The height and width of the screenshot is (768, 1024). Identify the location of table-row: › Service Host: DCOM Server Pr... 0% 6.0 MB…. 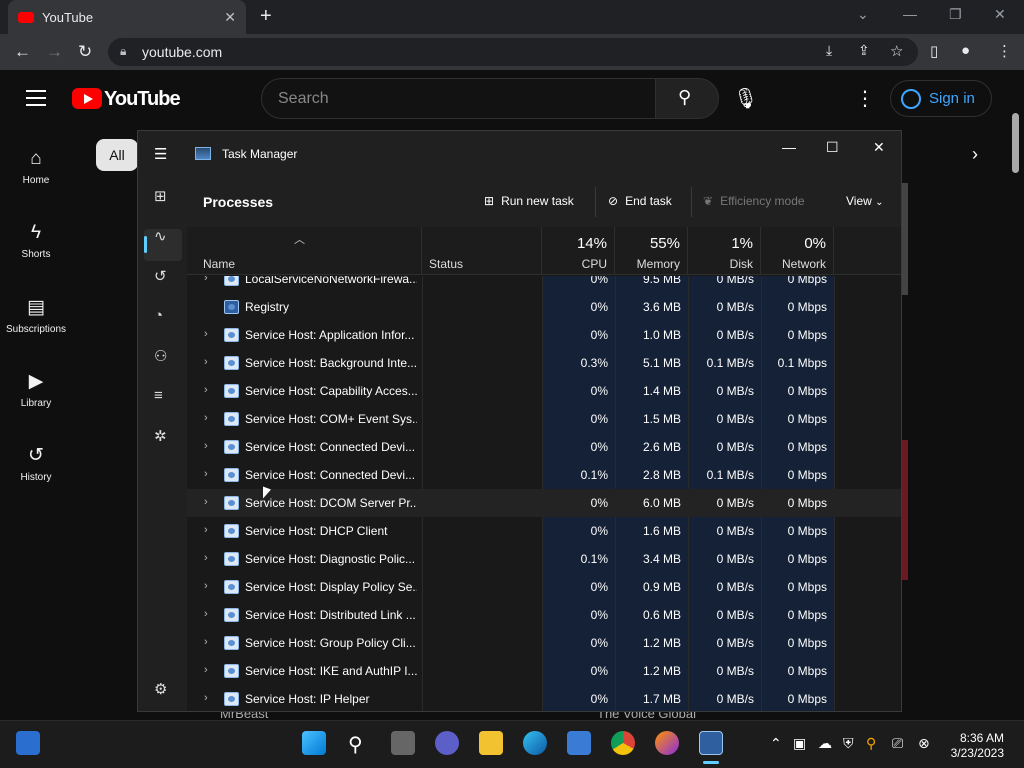
(544, 503).